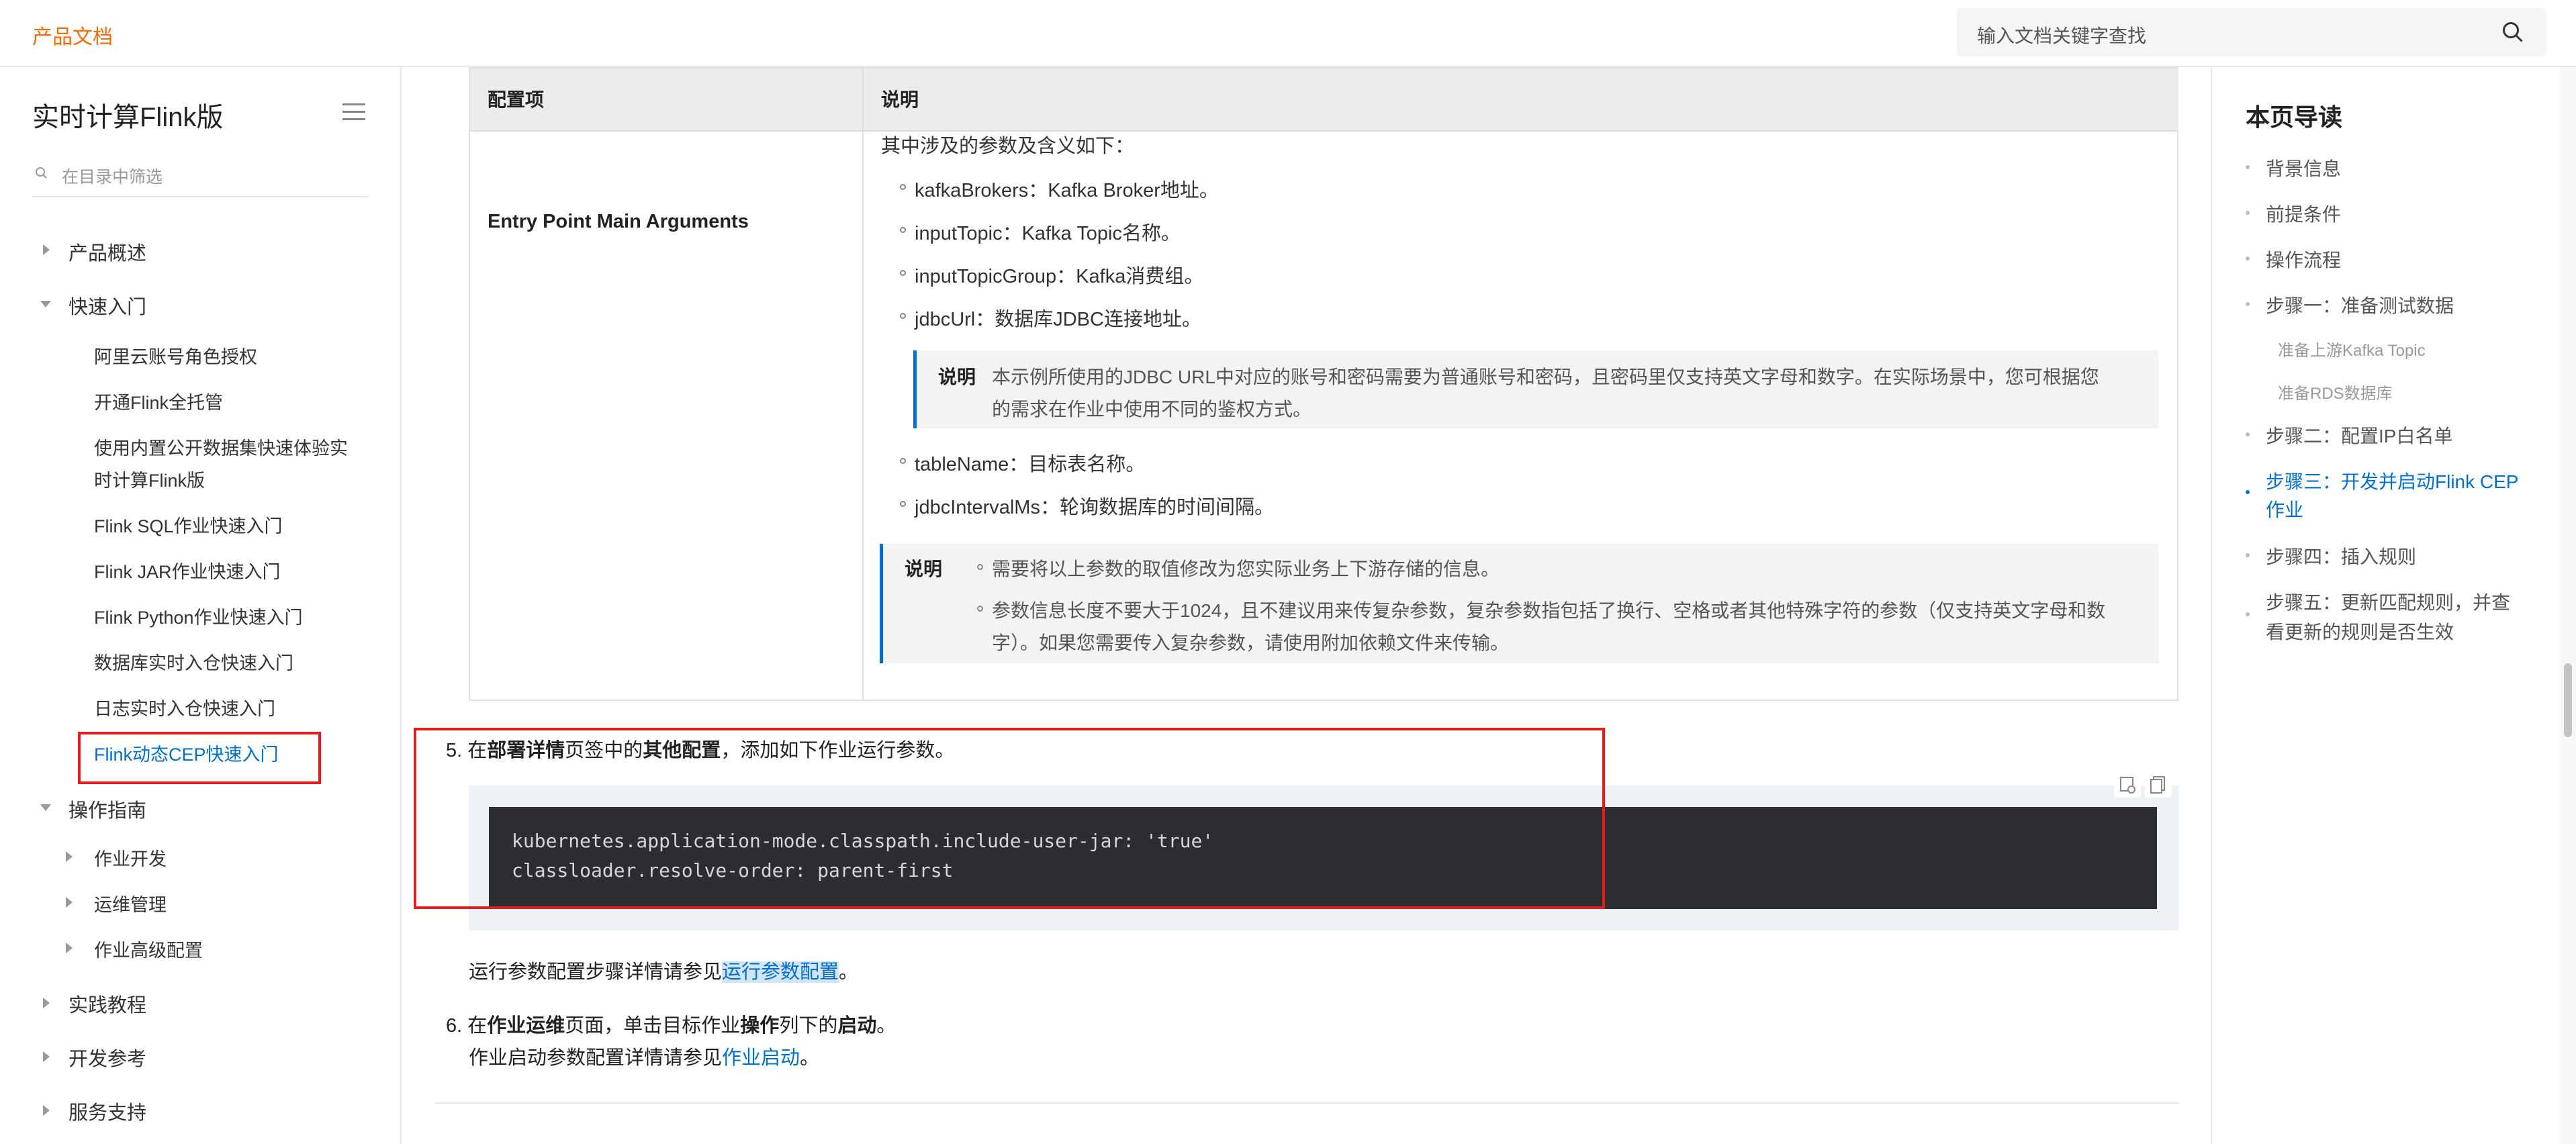 The image size is (2576, 1144). What do you see at coordinates (1008, 146) in the screenshot?
I see `params-intro: 其中涉及的参数及含义如下：` at bounding box center [1008, 146].